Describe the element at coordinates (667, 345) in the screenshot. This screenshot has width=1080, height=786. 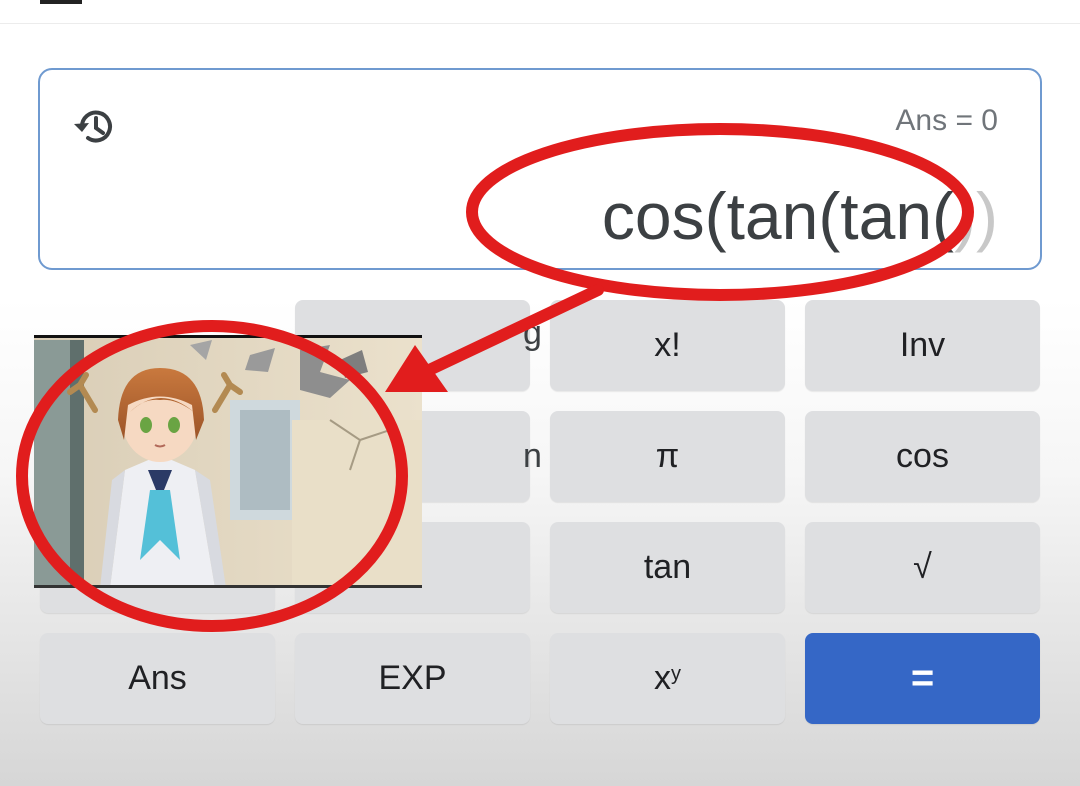
I see `key-factorial: x!` at that location.